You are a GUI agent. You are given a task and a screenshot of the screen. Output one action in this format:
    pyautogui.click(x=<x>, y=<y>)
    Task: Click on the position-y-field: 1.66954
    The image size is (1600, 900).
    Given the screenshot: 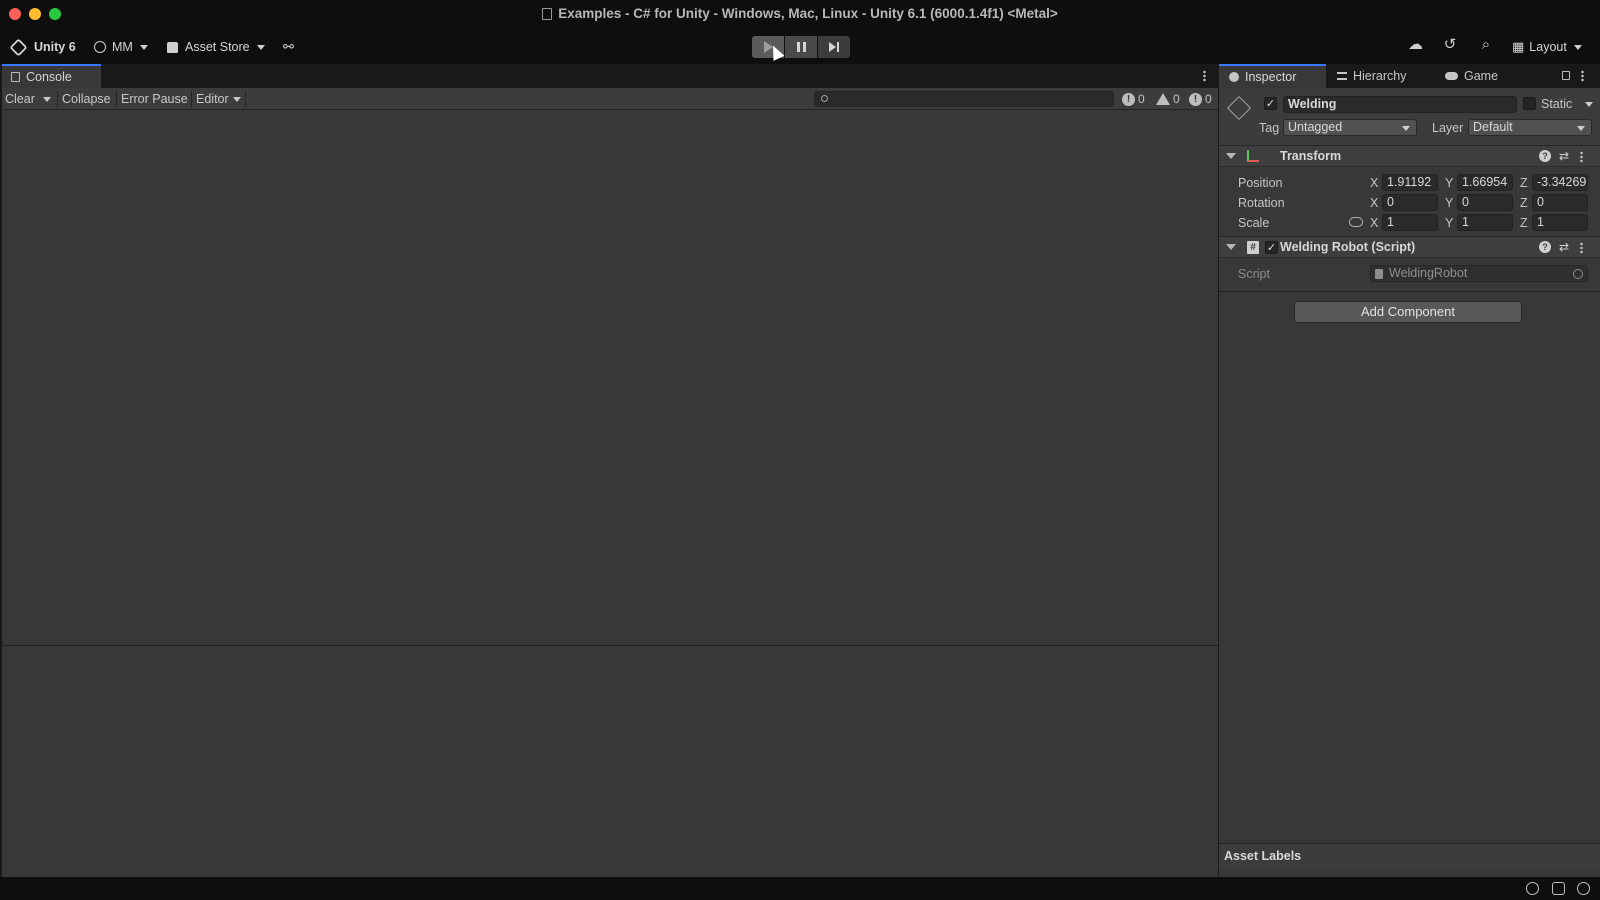 What is the action you would take?
    pyautogui.click(x=1485, y=182)
    